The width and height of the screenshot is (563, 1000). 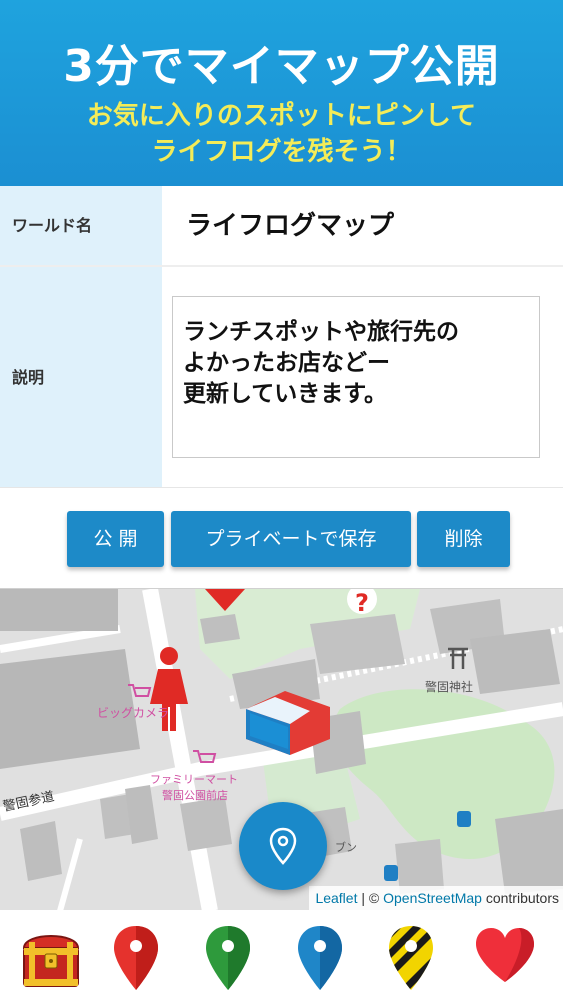 What do you see at coordinates (291, 539) in the screenshot?
I see `save-private-button: プライベートで保存` at bounding box center [291, 539].